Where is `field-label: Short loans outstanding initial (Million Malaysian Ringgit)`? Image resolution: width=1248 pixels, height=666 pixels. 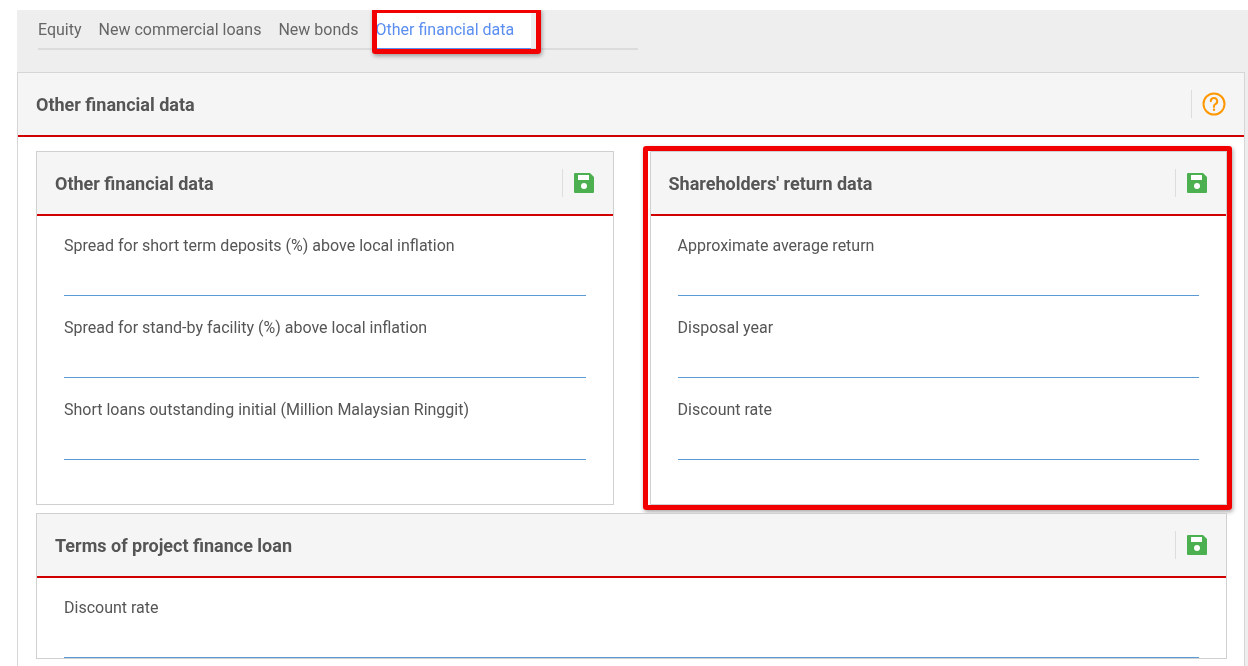
field-label: Short loans outstanding initial (Million Malaysian Ringgit) is located at coordinates (267, 409).